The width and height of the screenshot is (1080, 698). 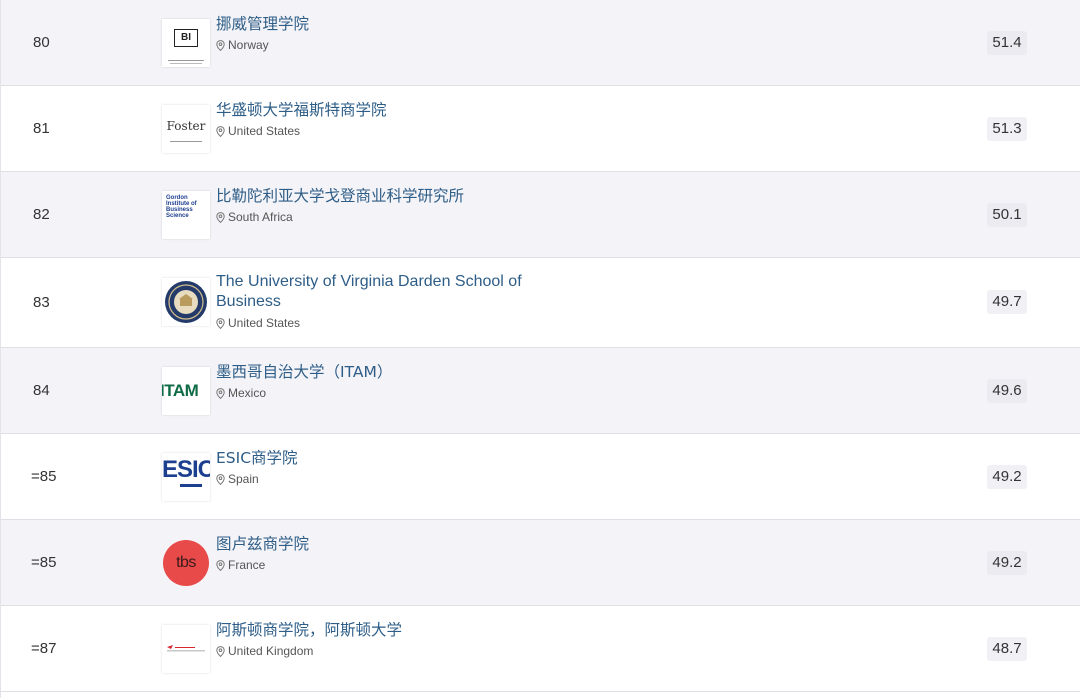 I want to click on location: Mexico, so click(x=376, y=393).